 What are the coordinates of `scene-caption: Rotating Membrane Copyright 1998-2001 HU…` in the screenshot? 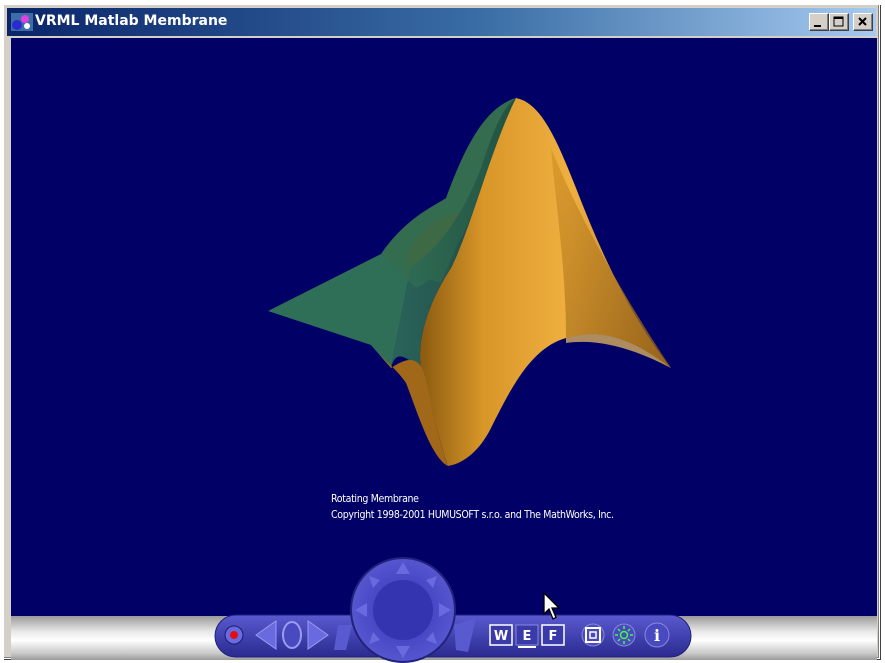 It's located at (495, 507).